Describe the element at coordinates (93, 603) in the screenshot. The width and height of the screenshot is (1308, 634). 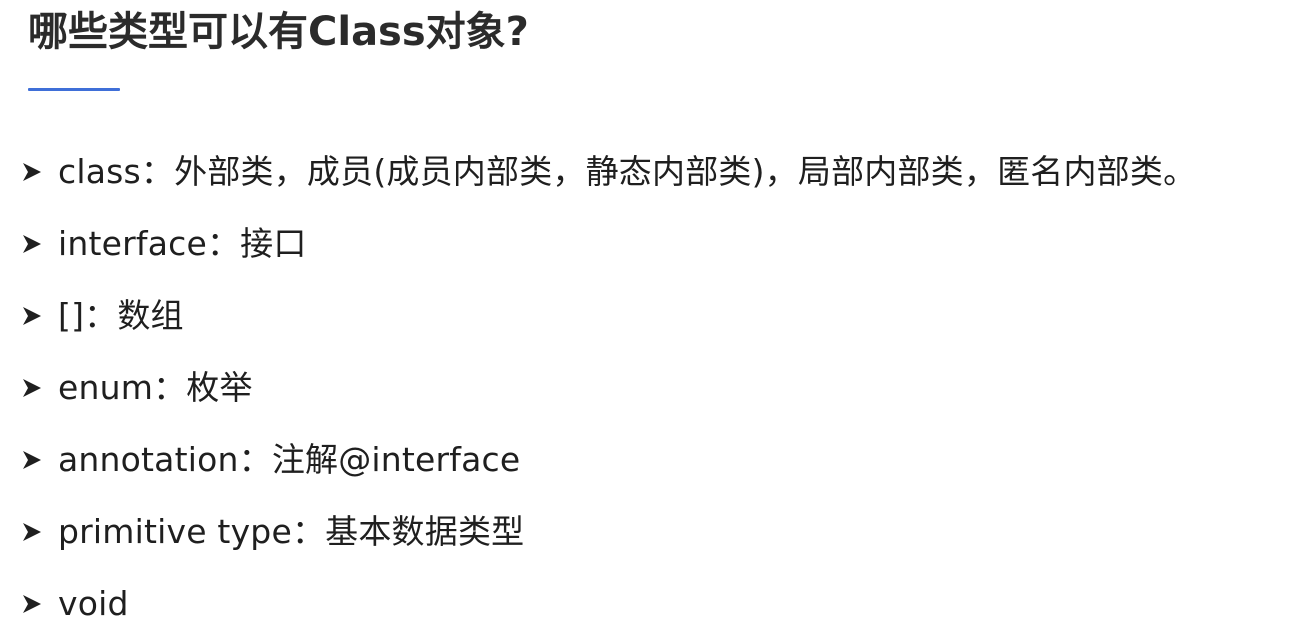
I see `bullet-text: void` at that location.